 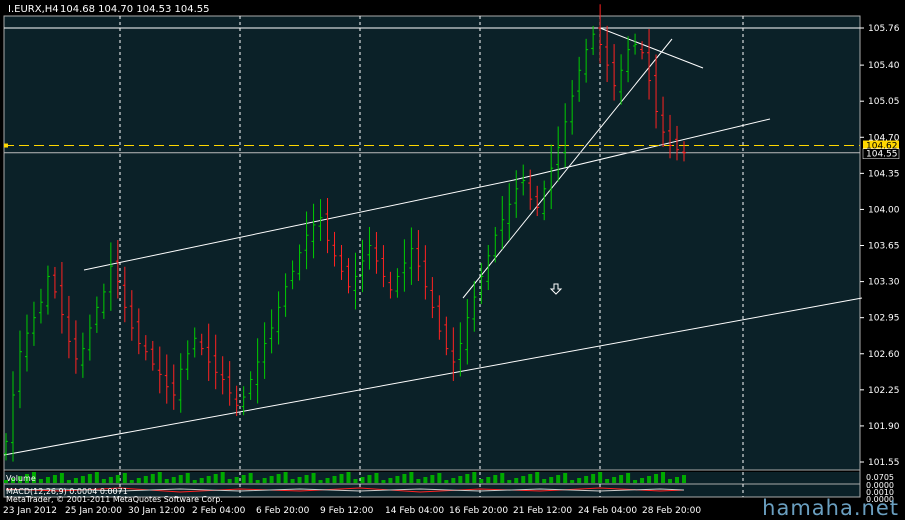 I want to click on ohlc-header: 104.68 104.70 104.53 104.55, so click(x=135, y=9).